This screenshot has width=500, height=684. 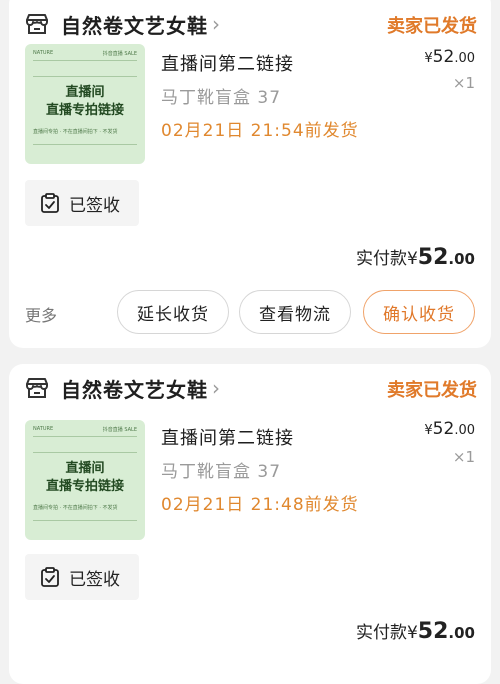 I want to click on more-actions-link: 更多, so click(x=41, y=314).